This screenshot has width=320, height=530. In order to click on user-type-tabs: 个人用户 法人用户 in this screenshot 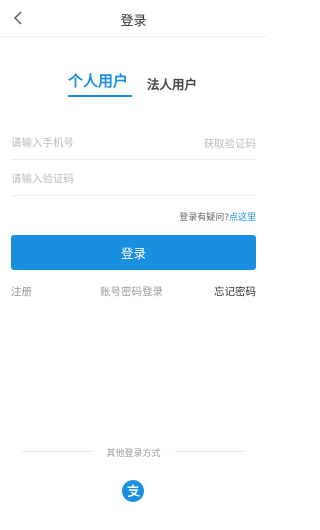, I will do `click(133, 85)`.